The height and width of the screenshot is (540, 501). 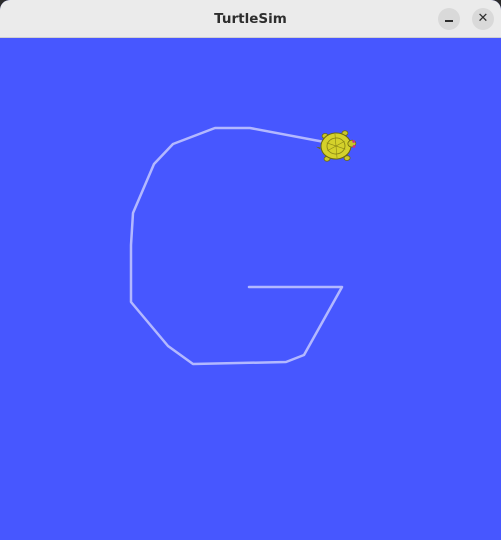 I want to click on close-button: ✕, so click(x=483, y=19).